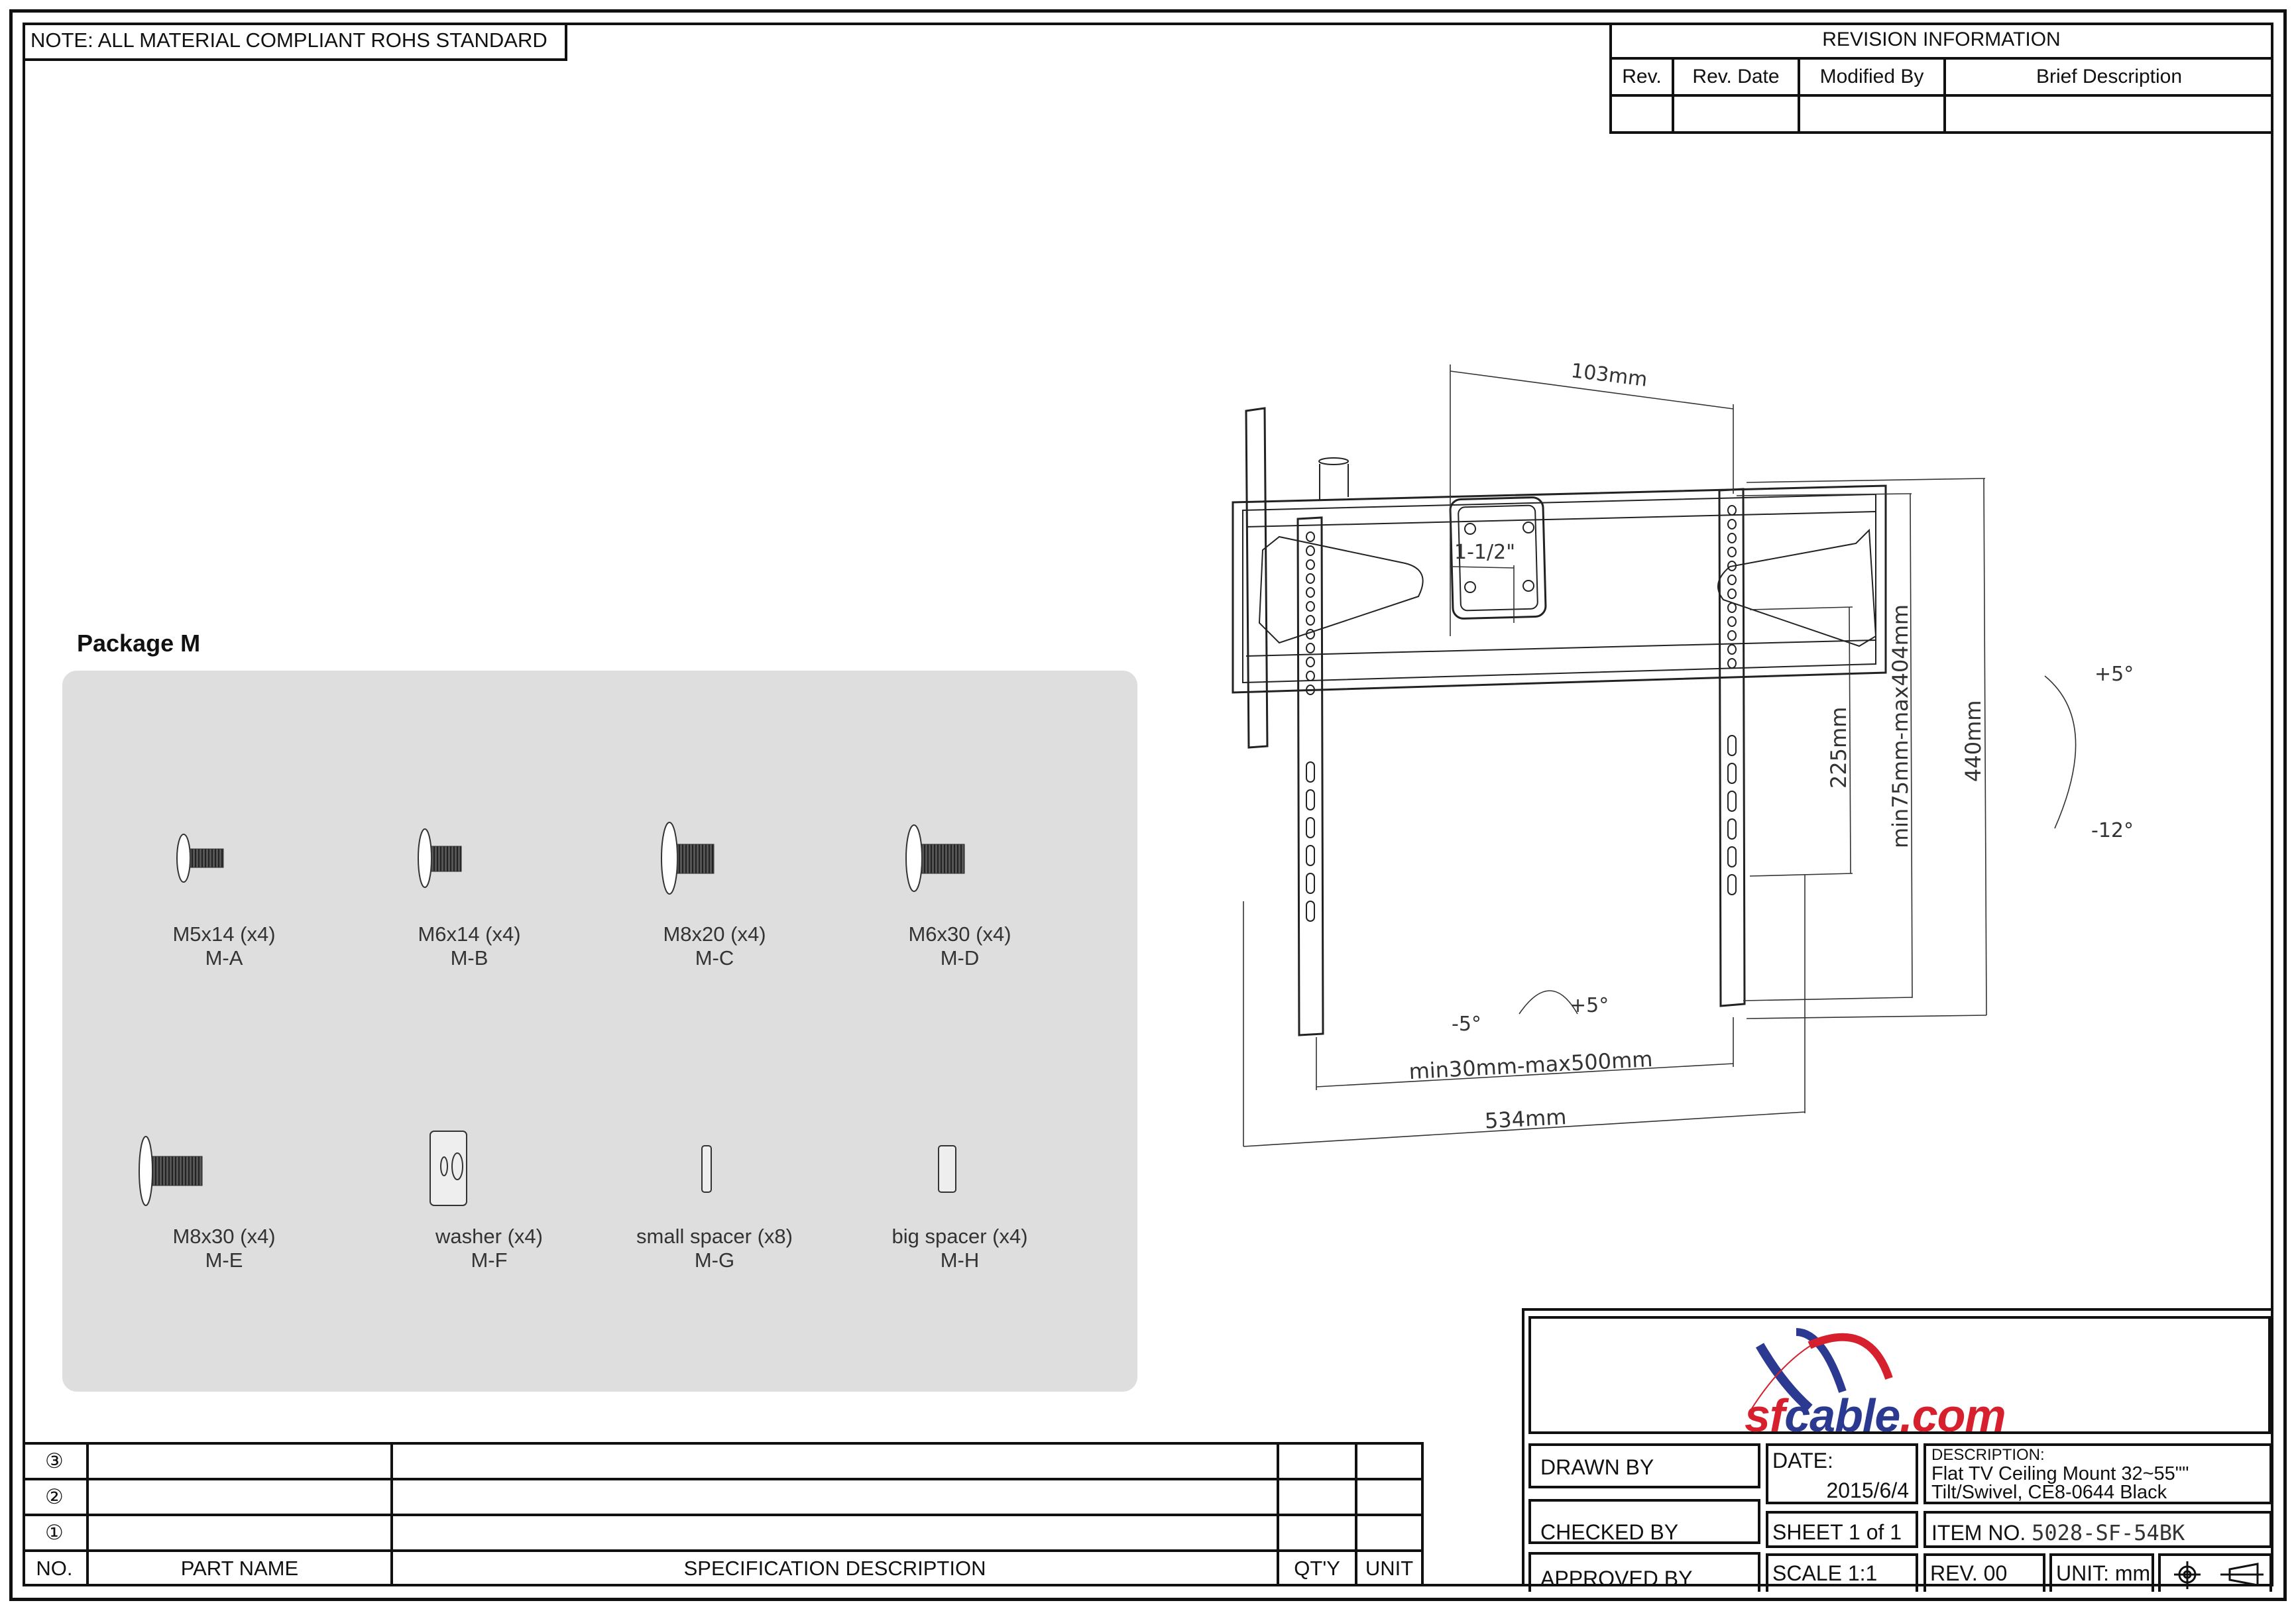 The height and width of the screenshot is (1609, 2296). Describe the element at coordinates (1644, 1522) in the screenshot. I see `checked-by-cell: CHECKED BY` at that location.